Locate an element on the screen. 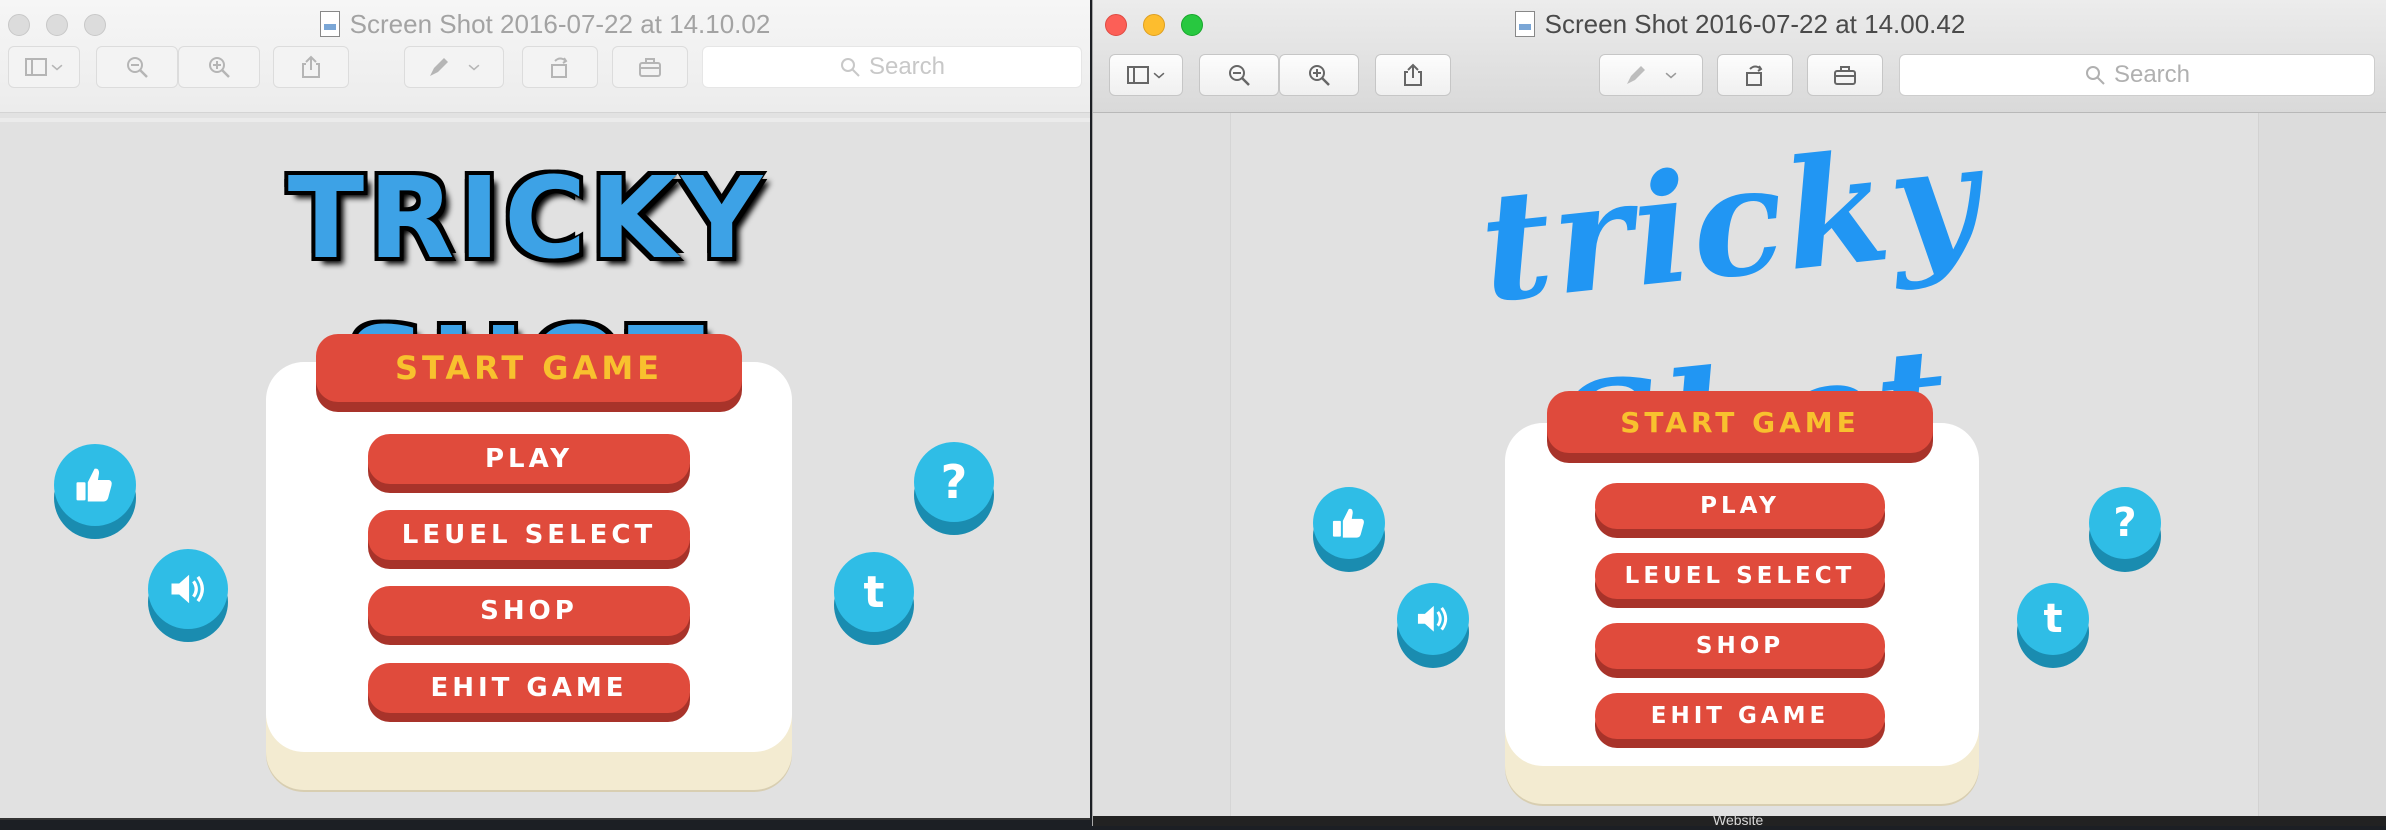  page-margin-right is located at coordinates (2322, 469).